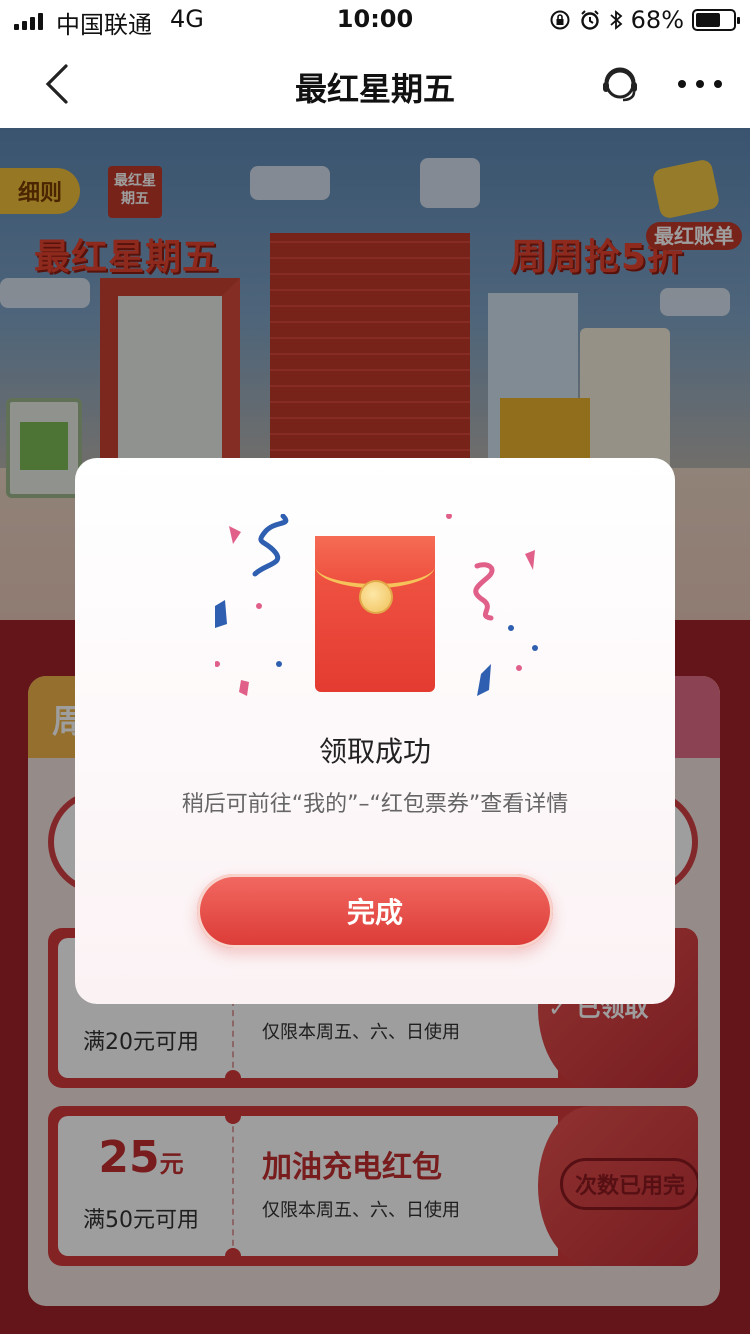 This screenshot has width=750, height=1334. I want to click on dialog-subtitle: 稍后可前往“我的”–“红包票券”查看详情, so click(375, 804).